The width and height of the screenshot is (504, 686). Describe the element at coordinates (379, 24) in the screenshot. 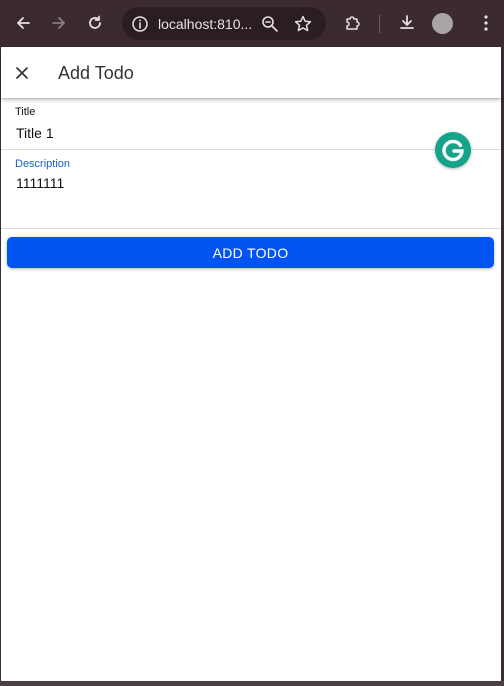

I see `toolbar-separator` at that location.